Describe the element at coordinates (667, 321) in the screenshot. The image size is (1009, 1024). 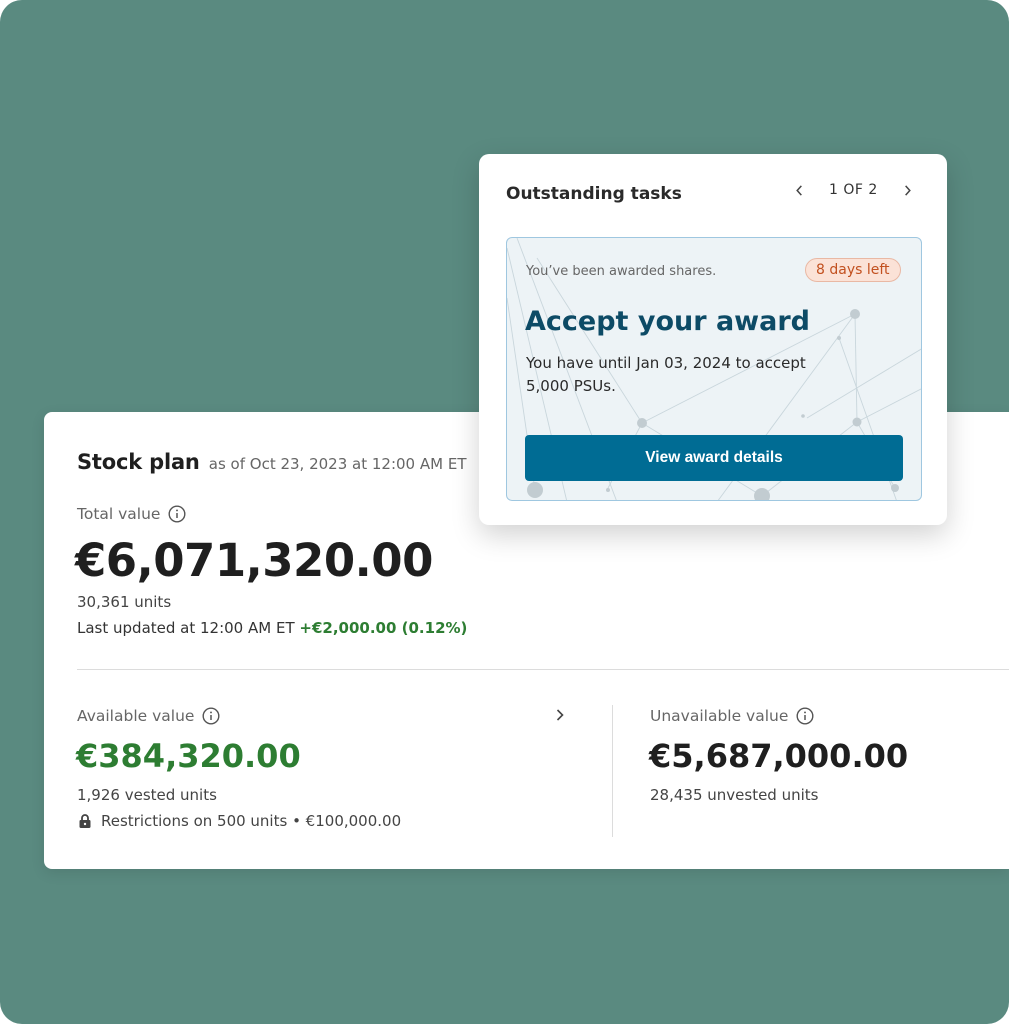
I see `award-title: Accept your award` at that location.